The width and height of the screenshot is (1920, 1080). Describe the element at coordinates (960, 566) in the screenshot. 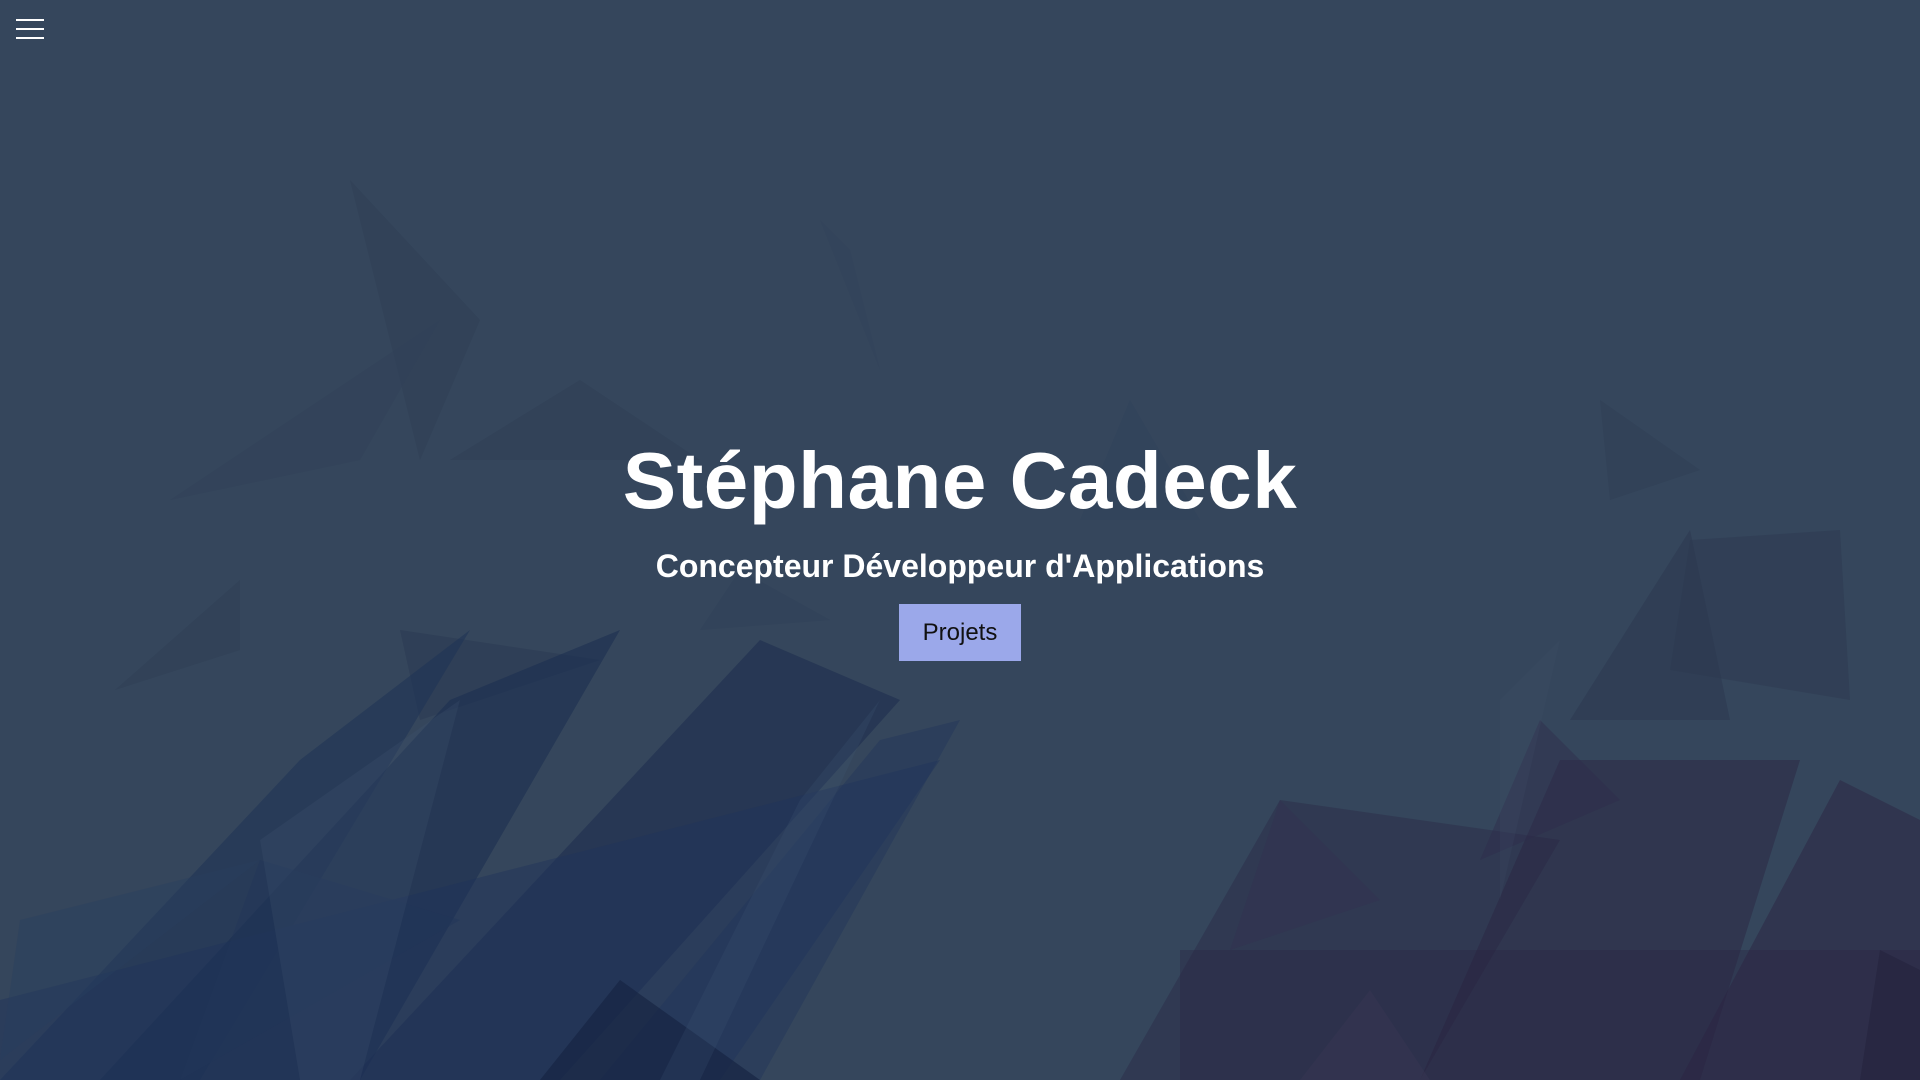

I see `hero-subtitle: Concepteur Développeur d'Applications` at that location.